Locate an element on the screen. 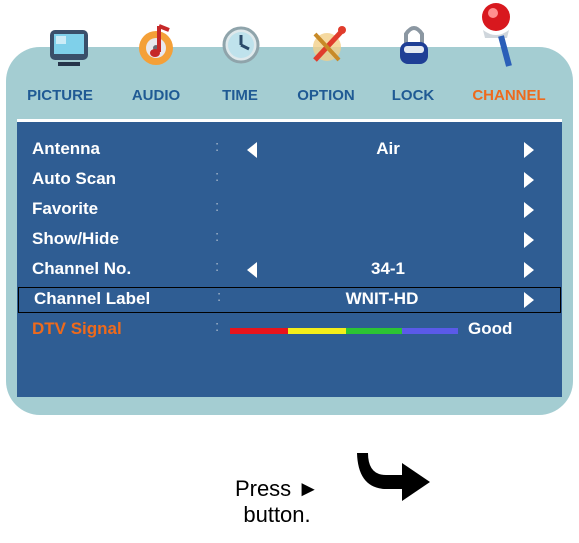  row-label: Channel No. is located at coordinates (82, 268).